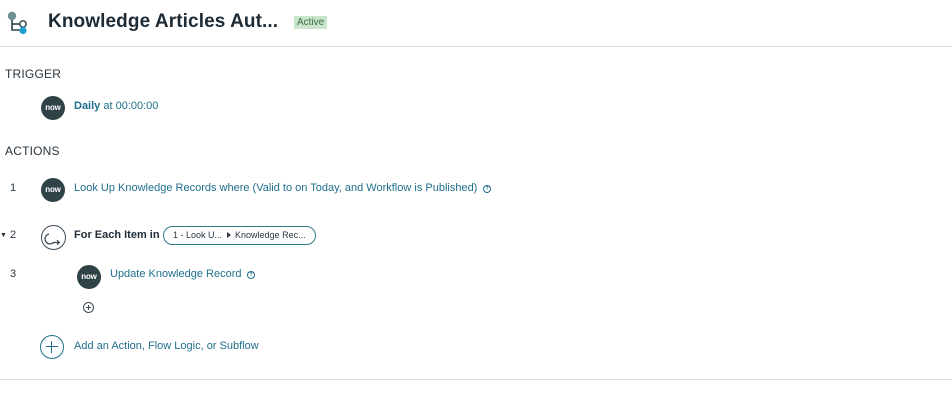 This screenshot has height=393, width=952. Describe the element at coordinates (3, 235) in the screenshot. I see `caret-down-icon: ▼` at that location.